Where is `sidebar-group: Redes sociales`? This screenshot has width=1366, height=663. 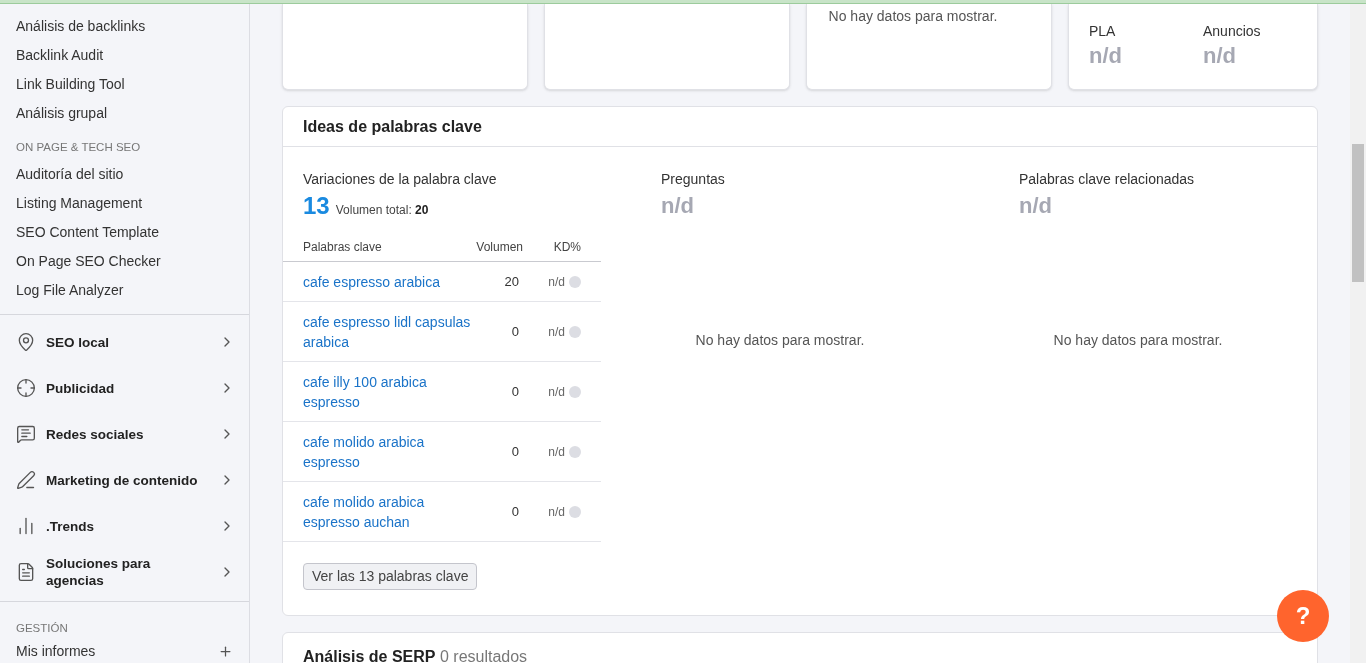 sidebar-group: Redes sociales is located at coordinates (124, 434).